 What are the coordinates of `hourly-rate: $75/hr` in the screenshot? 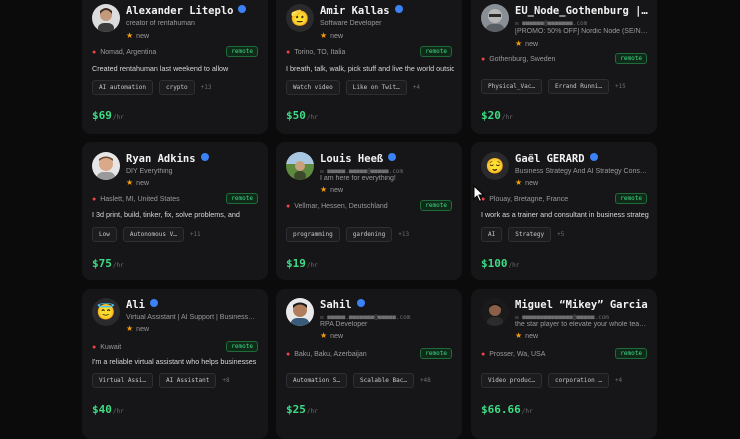 It's located at (108, 263).